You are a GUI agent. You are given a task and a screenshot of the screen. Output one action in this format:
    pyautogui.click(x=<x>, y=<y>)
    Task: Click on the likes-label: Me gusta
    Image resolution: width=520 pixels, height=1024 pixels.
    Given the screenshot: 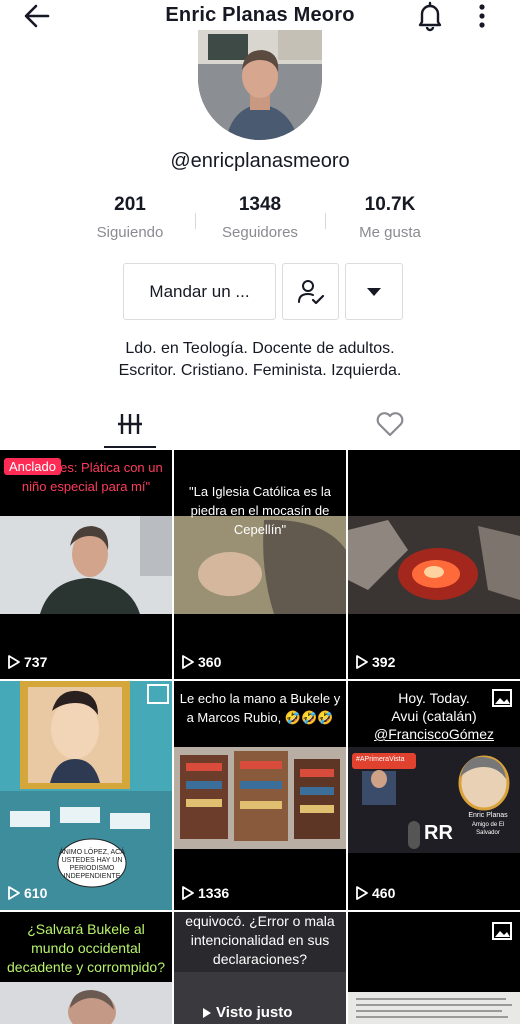 What is the action you would take?
    pyautogui.click(x=390, y=232)
    